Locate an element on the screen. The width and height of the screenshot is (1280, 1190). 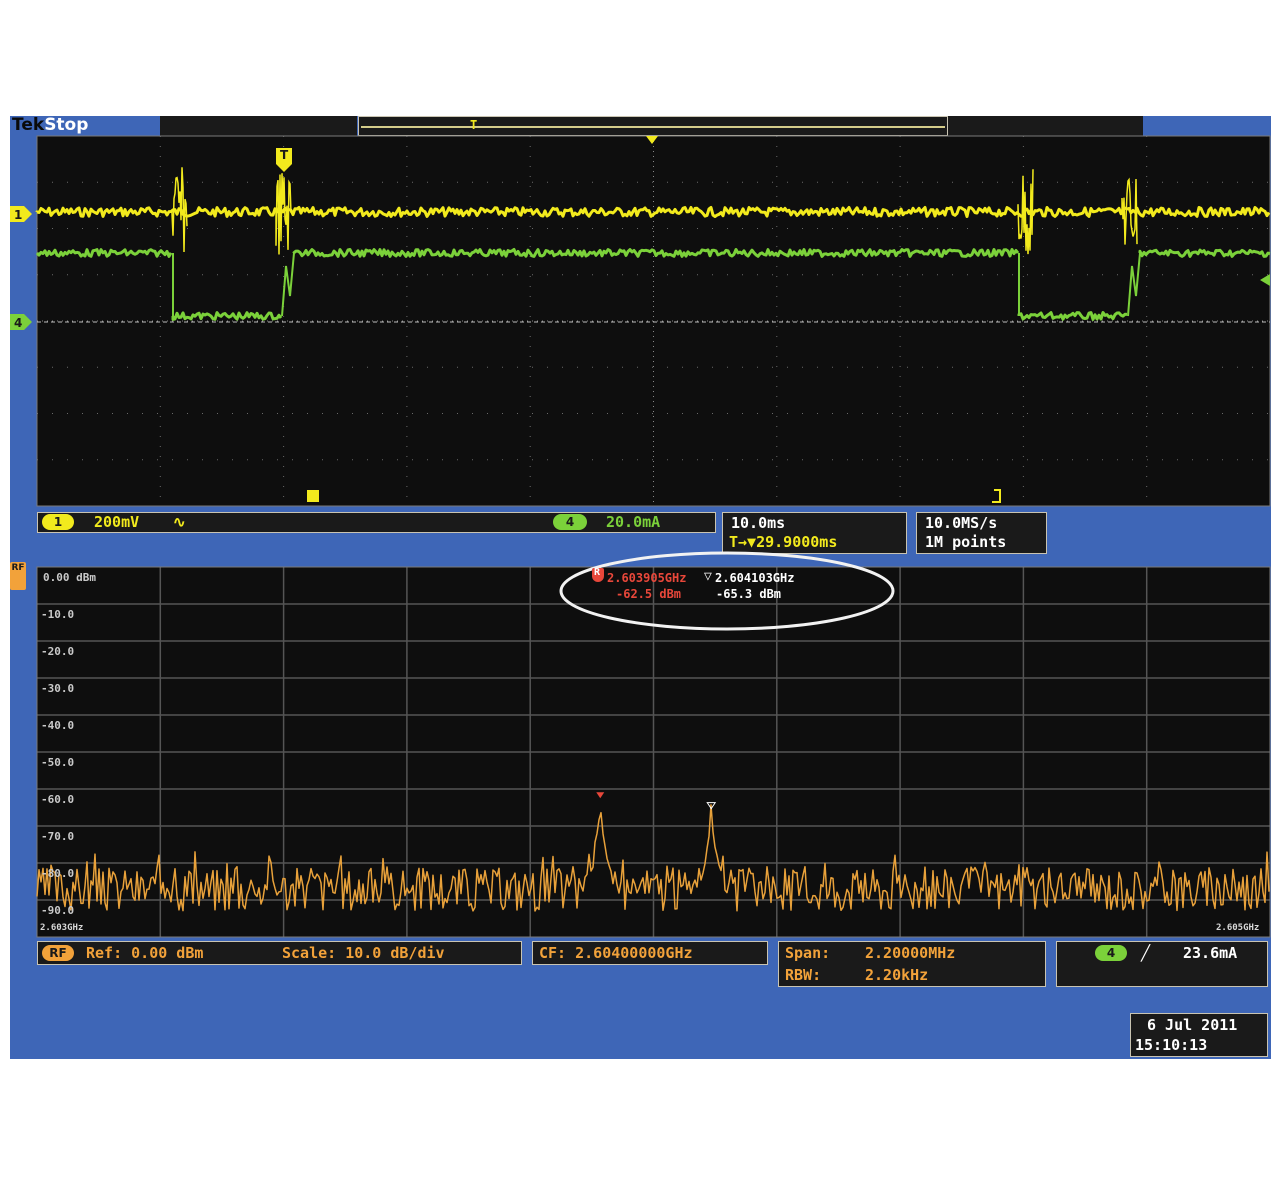
vertical-scale: Scale: 10.0 dB/div is located at coordinates (363, 953).